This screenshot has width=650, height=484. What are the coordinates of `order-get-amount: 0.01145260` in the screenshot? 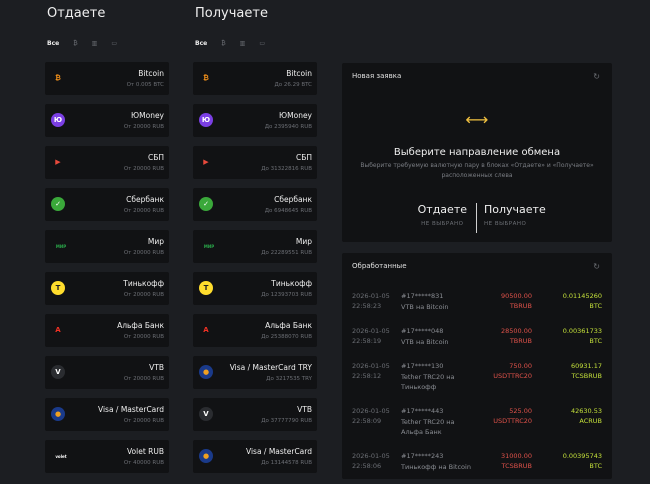 It's located at (582, 296).